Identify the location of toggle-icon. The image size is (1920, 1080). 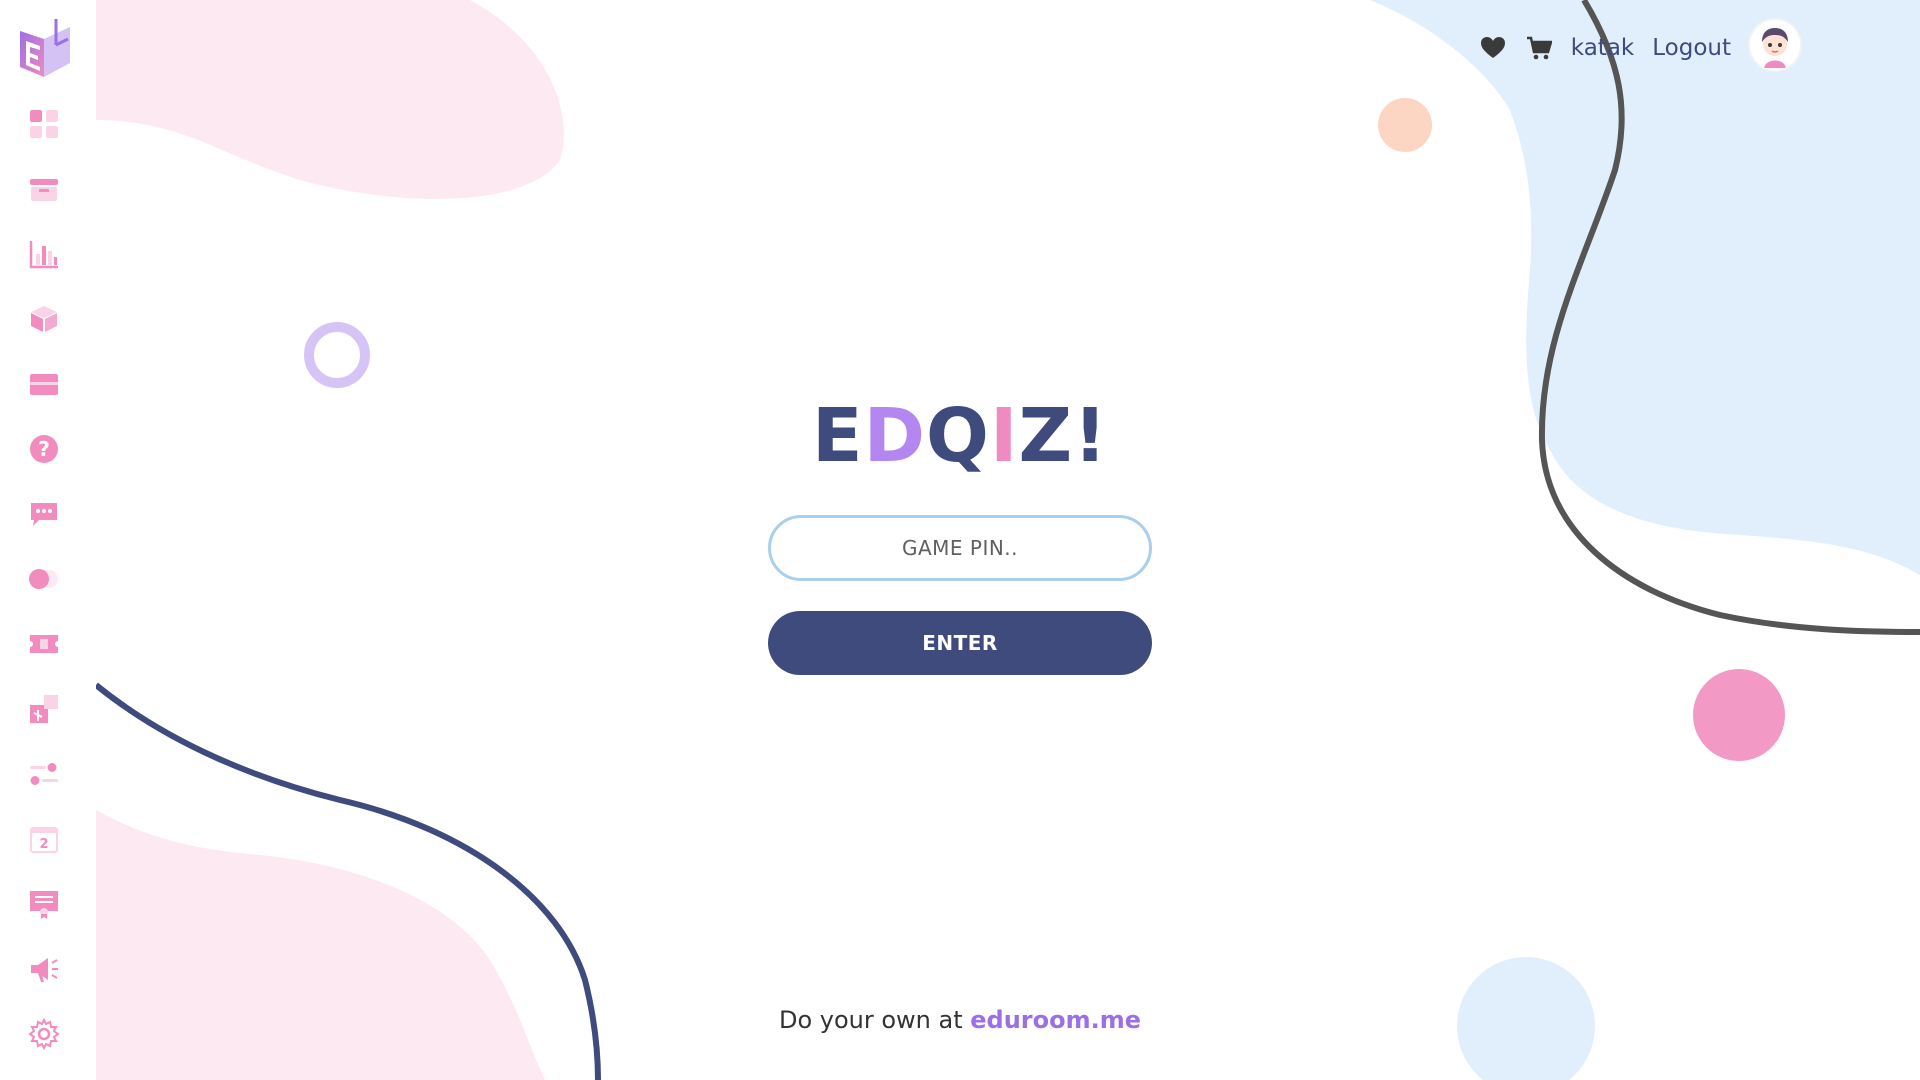
(44, 579).